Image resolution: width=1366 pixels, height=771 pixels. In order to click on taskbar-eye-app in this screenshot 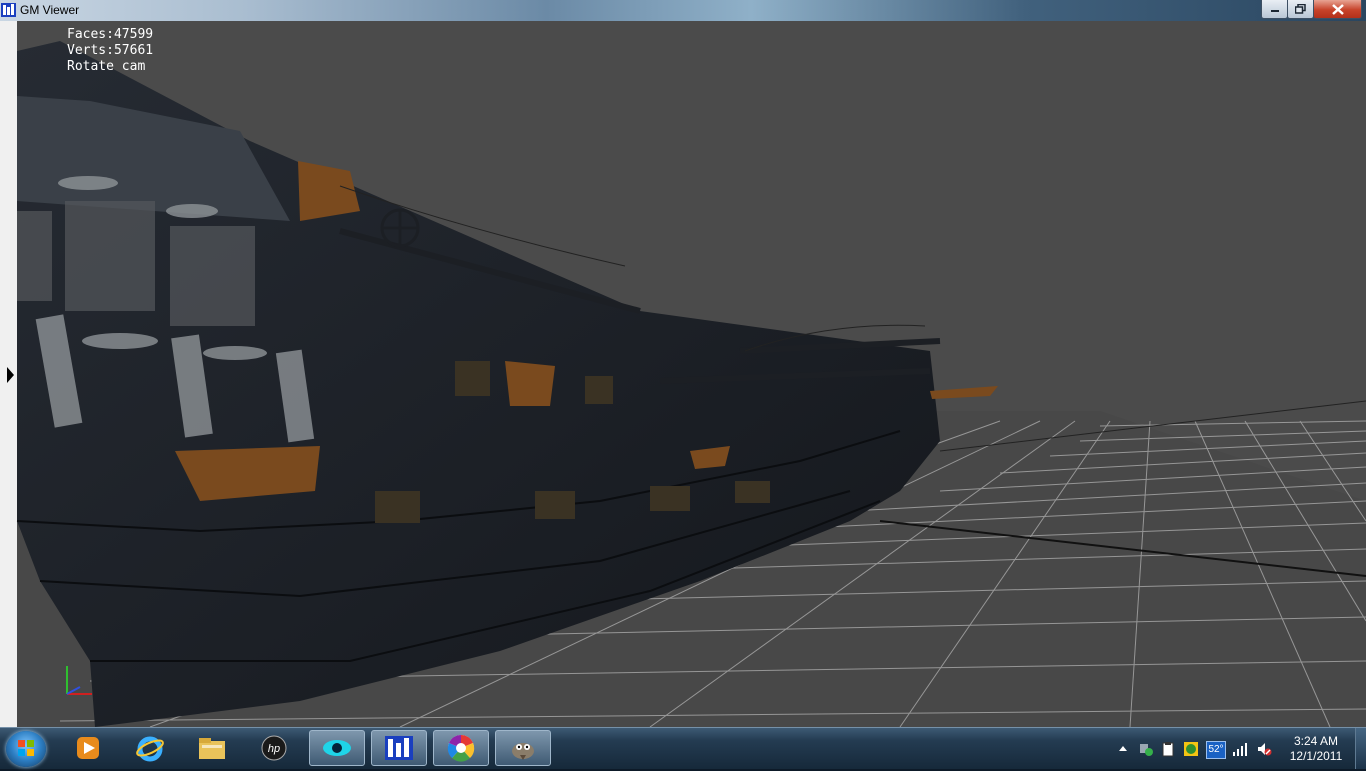, I will do `click(337, 748)`.